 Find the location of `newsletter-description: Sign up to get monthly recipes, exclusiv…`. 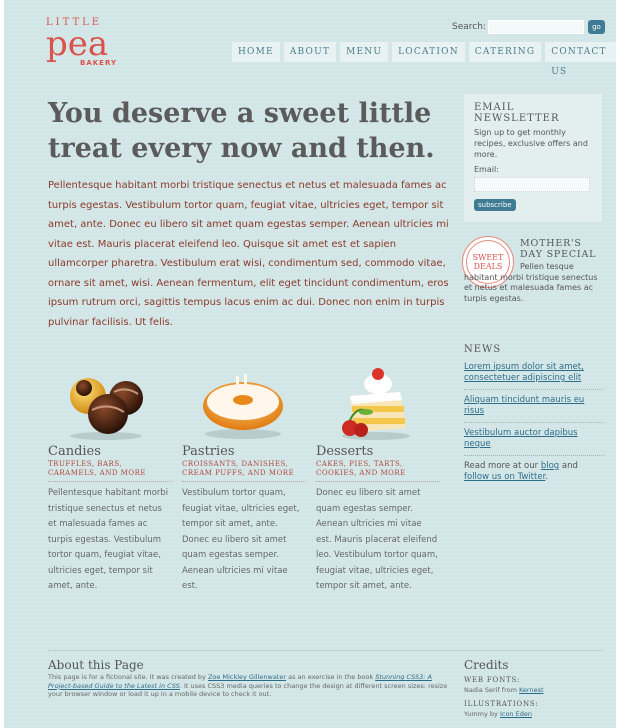

newsletter-description: Sign up to get monthly recipes, exclusiv… is located at coordinates (531, 143).